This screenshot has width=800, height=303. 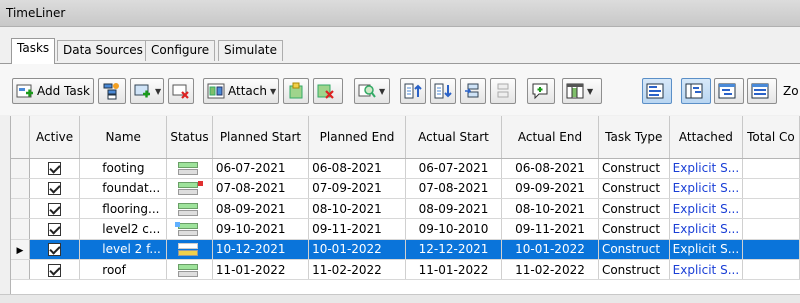 I want to click on rules-dropdown: ▼, so click(x=372, y=91).